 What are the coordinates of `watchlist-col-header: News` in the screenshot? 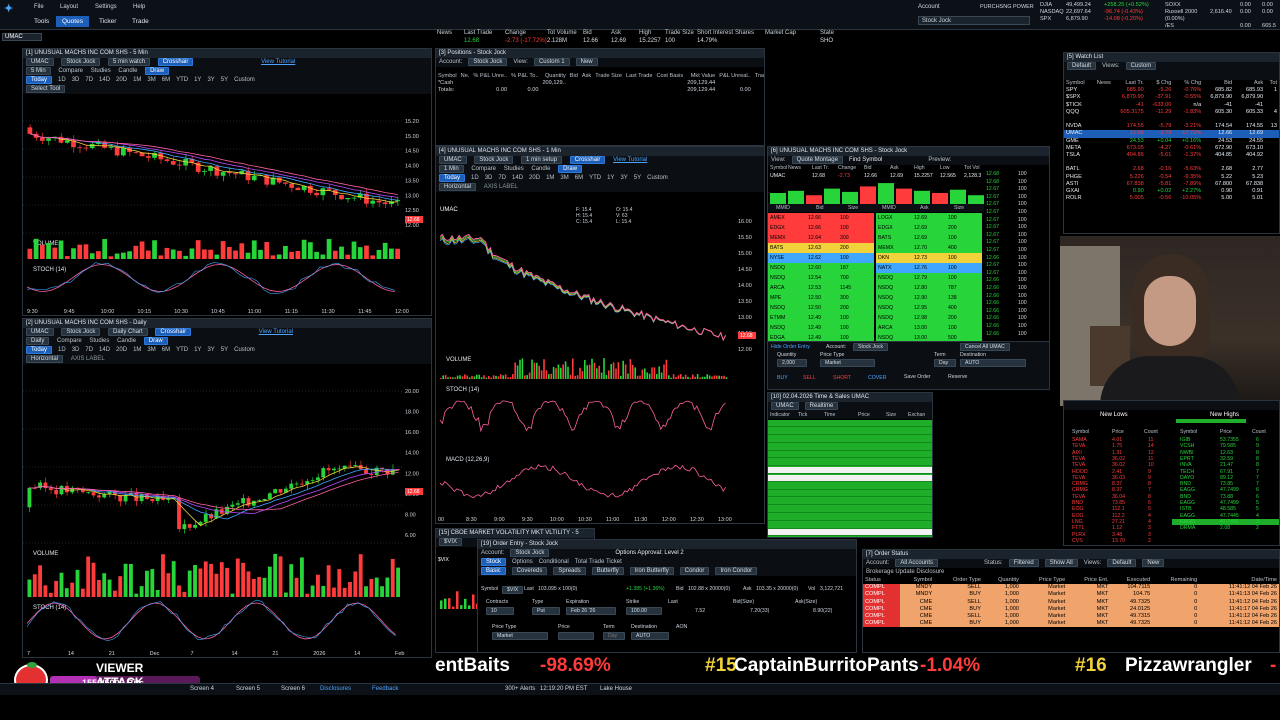 It's located at (1102, 83).